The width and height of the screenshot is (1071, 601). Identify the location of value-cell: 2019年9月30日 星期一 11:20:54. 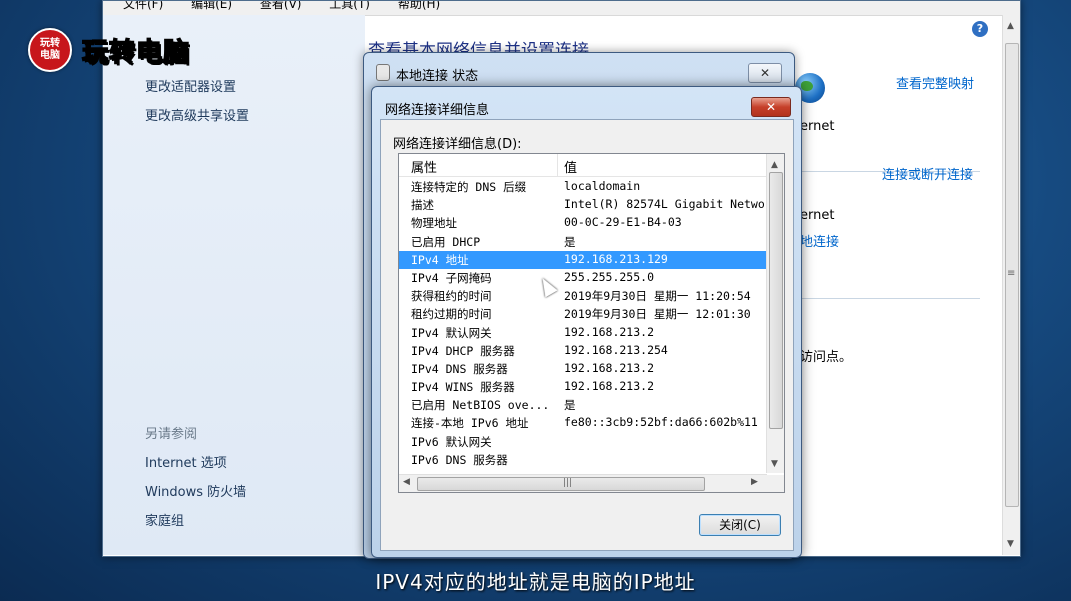
(657, 296).